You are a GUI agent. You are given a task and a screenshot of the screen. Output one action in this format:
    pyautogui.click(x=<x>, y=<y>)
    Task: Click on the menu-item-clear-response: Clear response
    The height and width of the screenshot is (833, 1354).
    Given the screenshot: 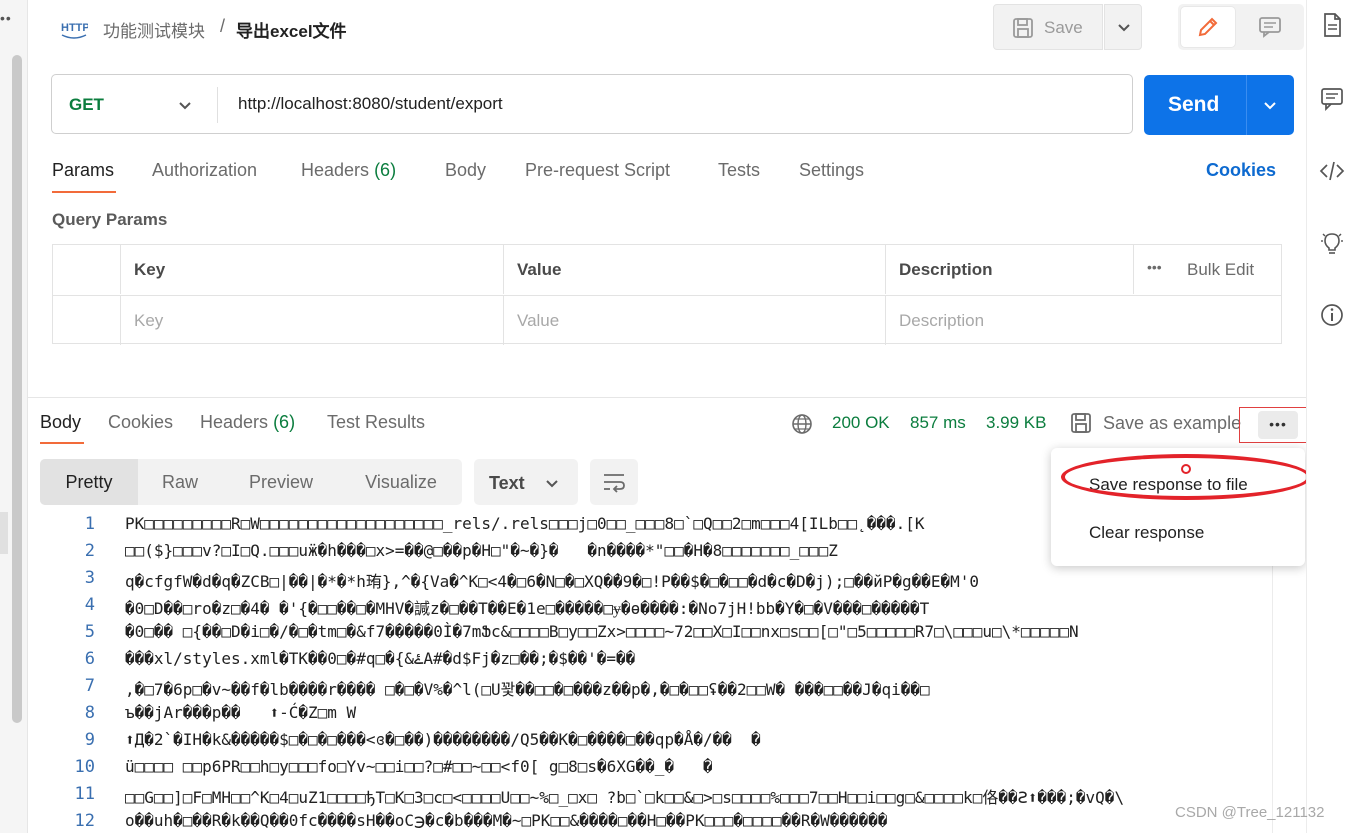 What is the action you would take?
    pyautogui.click(x=1146, y=533)
    